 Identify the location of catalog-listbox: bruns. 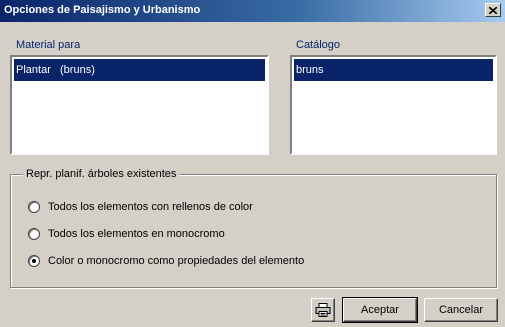
(393, 105).